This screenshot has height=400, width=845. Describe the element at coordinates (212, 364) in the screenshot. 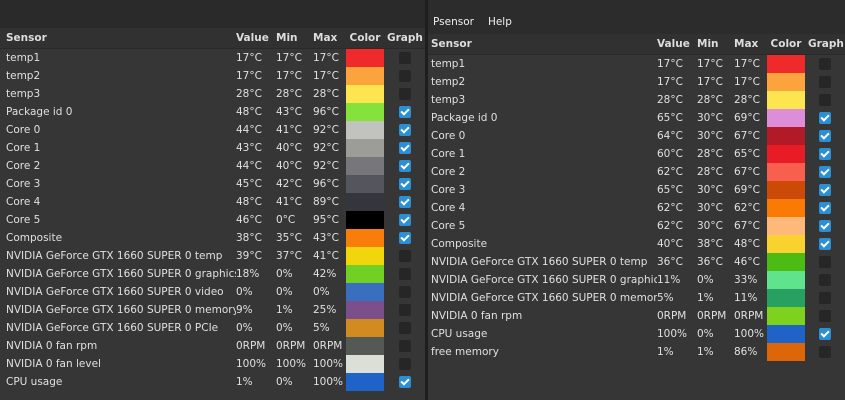

I see `table-row: NVIDIA 0 fan level 100% 100% 100%` at that location.